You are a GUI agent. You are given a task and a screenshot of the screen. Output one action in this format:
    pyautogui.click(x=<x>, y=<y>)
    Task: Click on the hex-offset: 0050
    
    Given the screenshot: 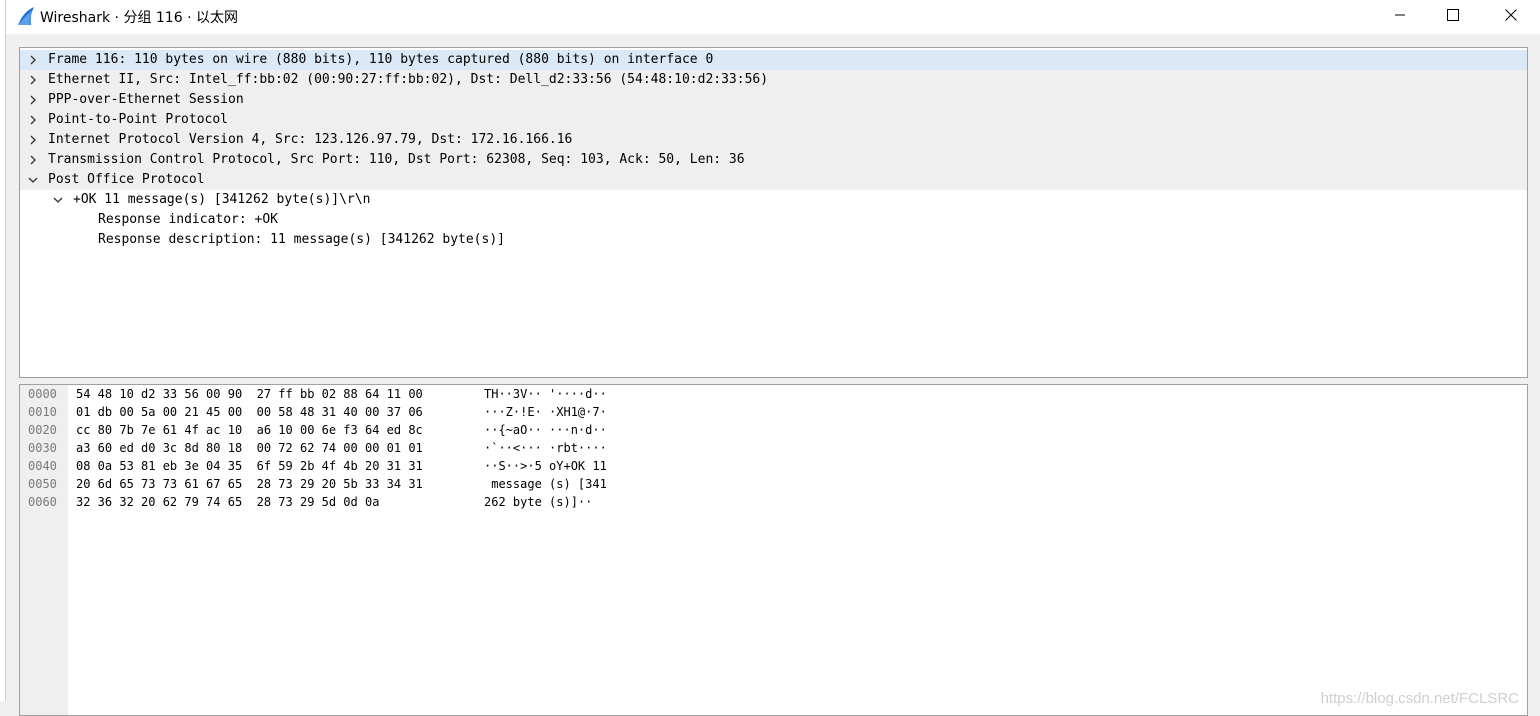 What is the action you would take?
    pyautogui.click(x=42, y=484)
    